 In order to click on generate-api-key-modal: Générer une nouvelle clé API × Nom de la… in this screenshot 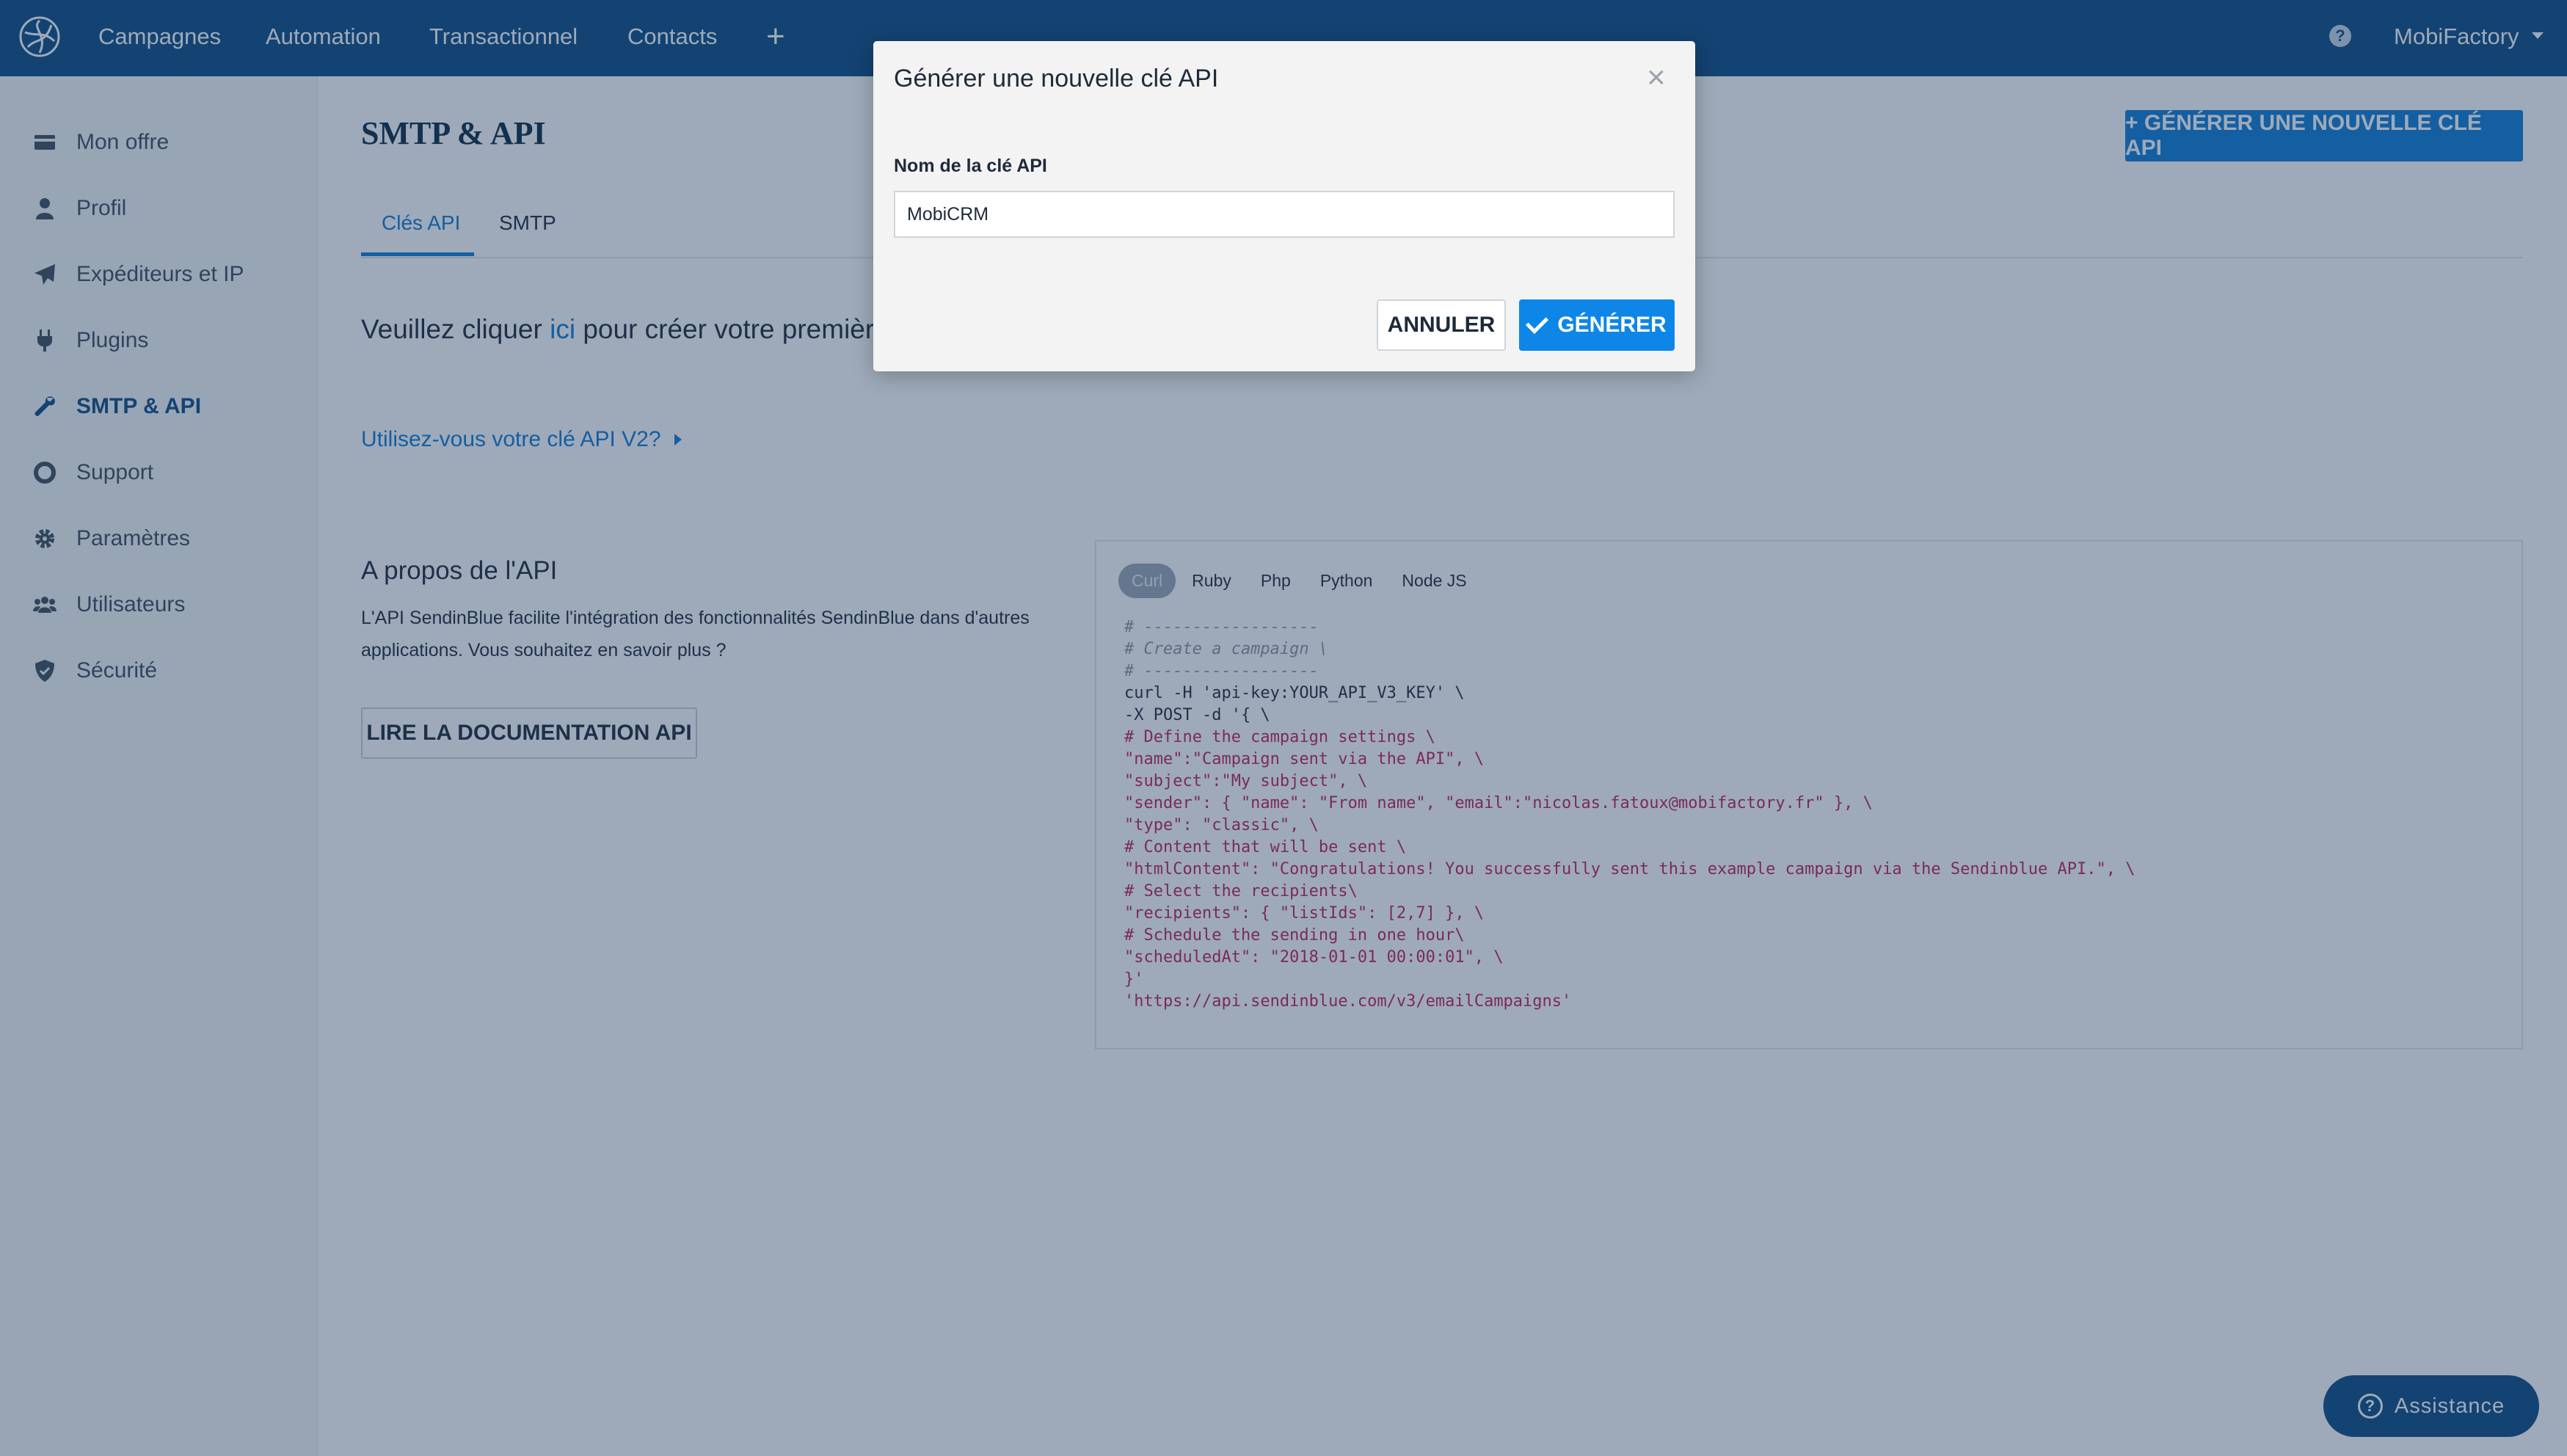, I will do `click(1284, 206)`.